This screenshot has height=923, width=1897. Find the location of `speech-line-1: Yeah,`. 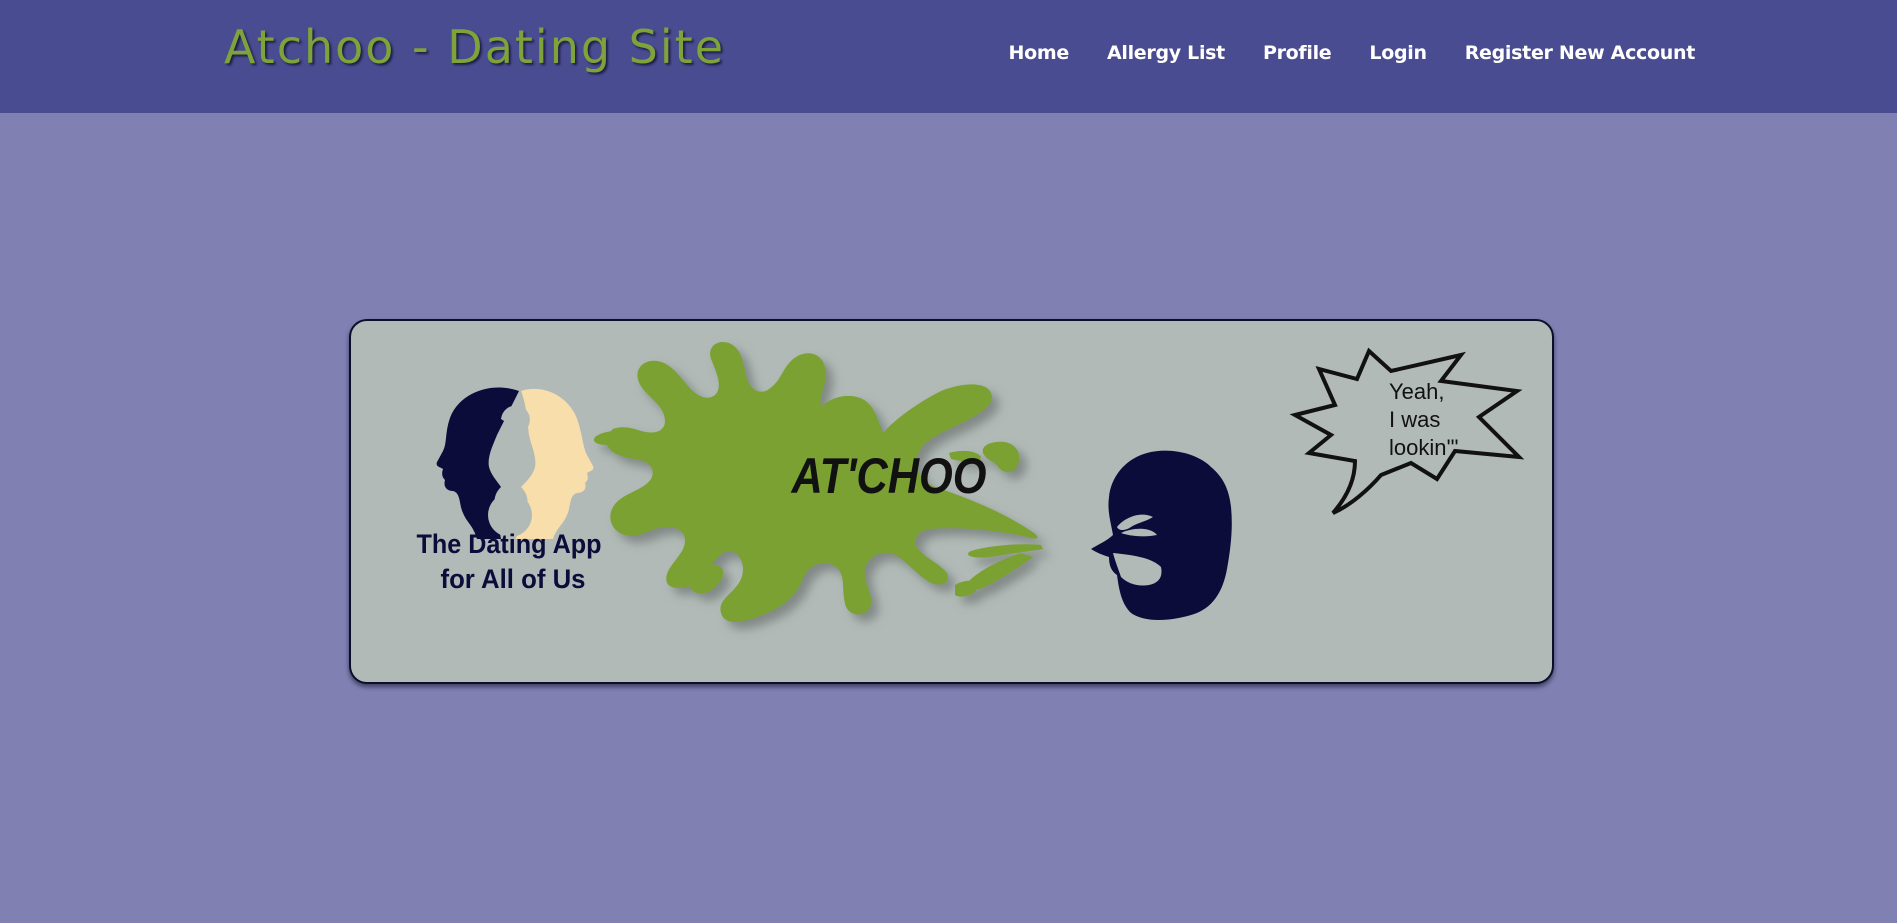

speech-line-1: Yeah, is located at coordinates (1416, 391).